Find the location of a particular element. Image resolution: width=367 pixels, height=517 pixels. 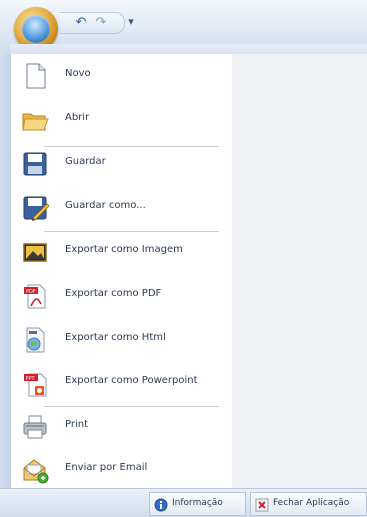

menu-item-label: Exportar como Imagem is located at coordinates (124, 249).